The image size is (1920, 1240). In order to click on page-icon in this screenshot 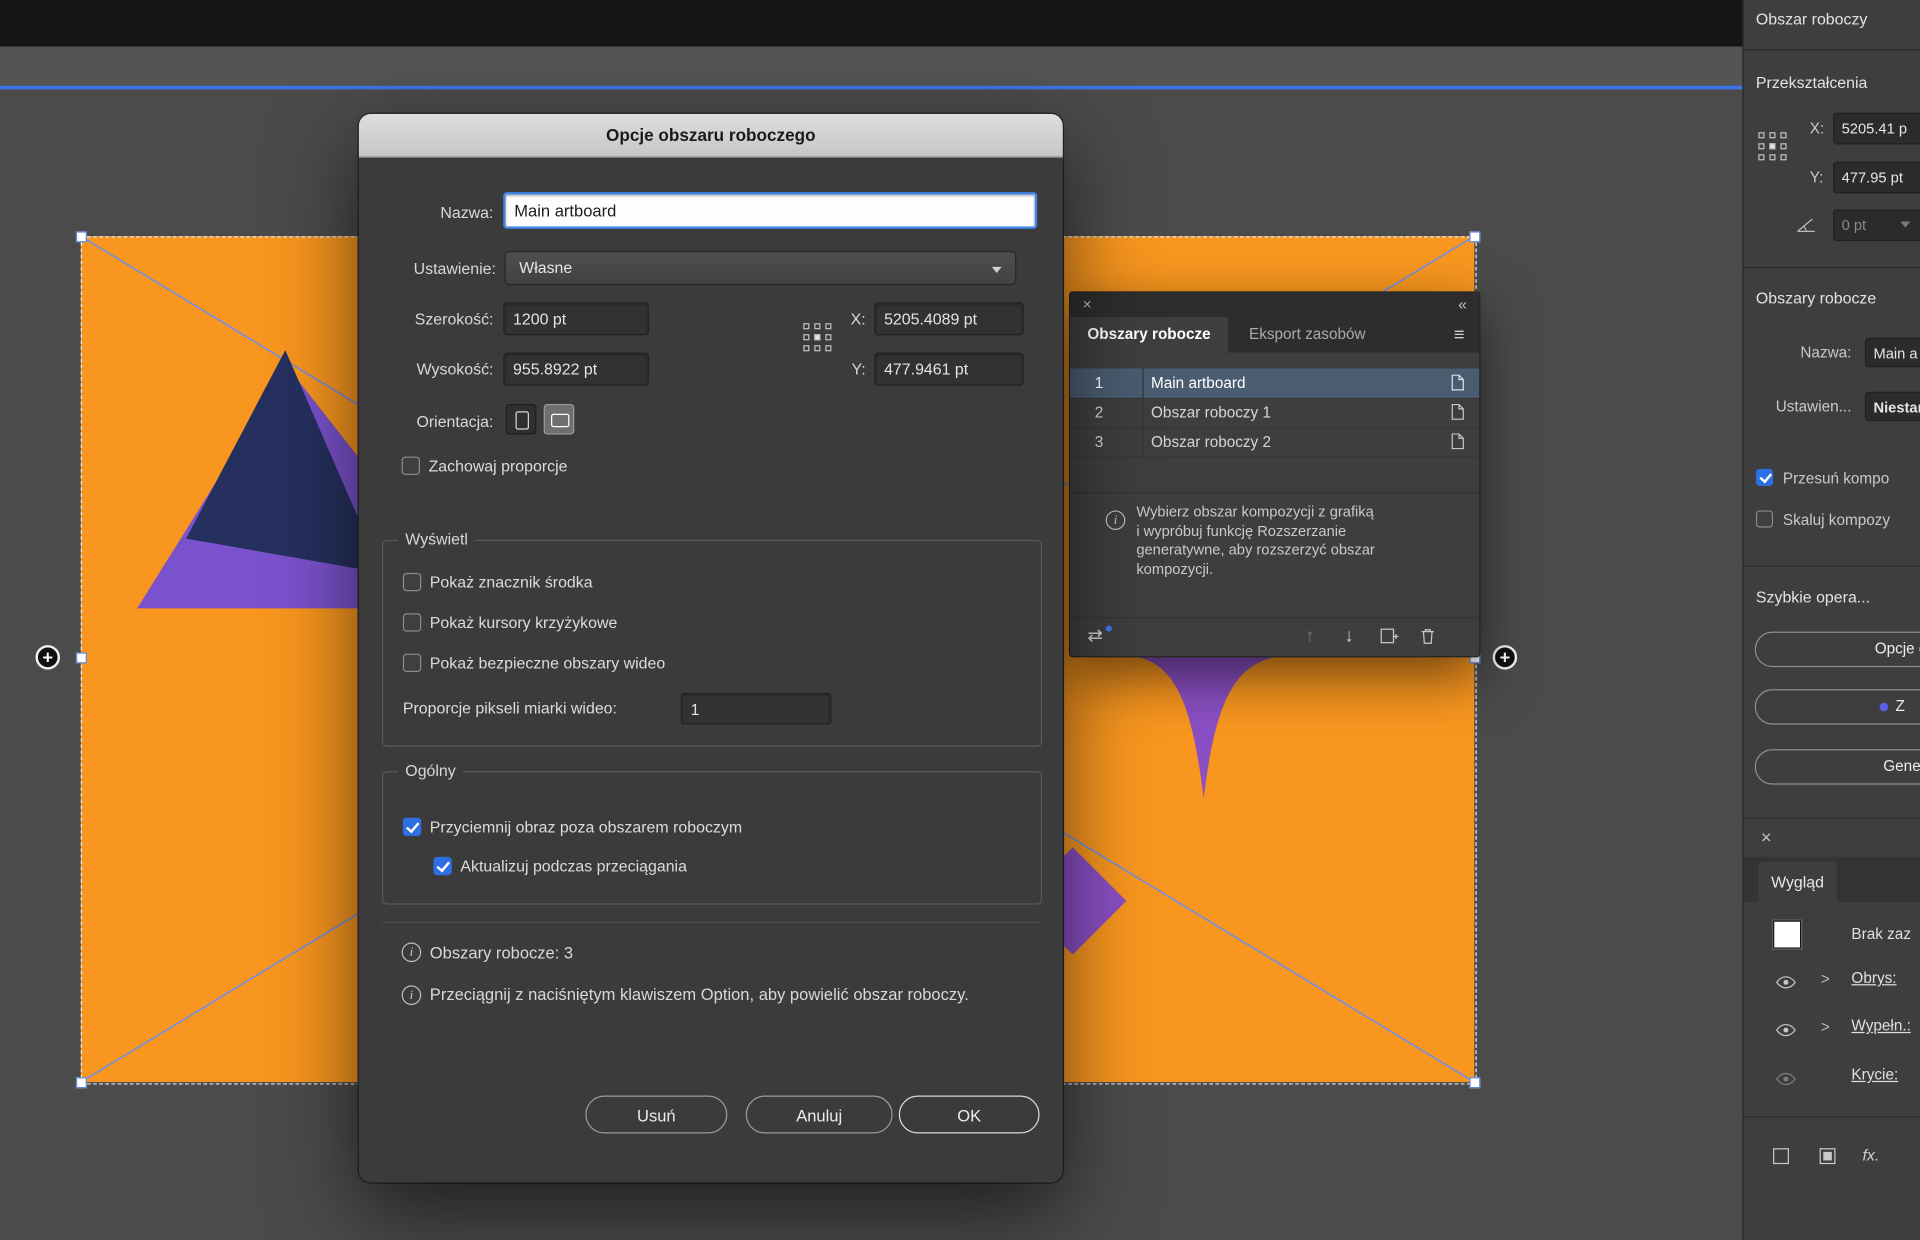, I will do `click(1457, 384)`.